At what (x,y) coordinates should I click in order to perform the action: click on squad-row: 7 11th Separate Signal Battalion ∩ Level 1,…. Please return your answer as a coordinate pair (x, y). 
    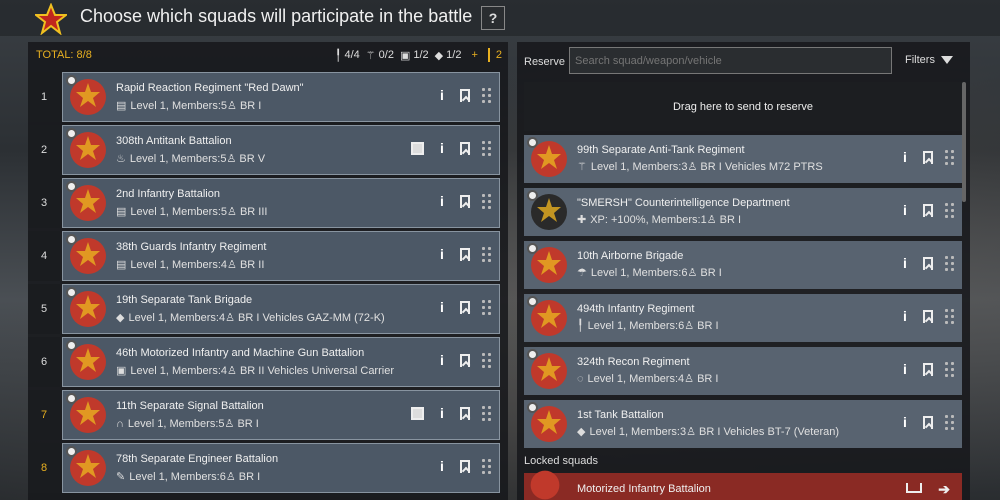
    Looking at the image, I should click on (268, 416).